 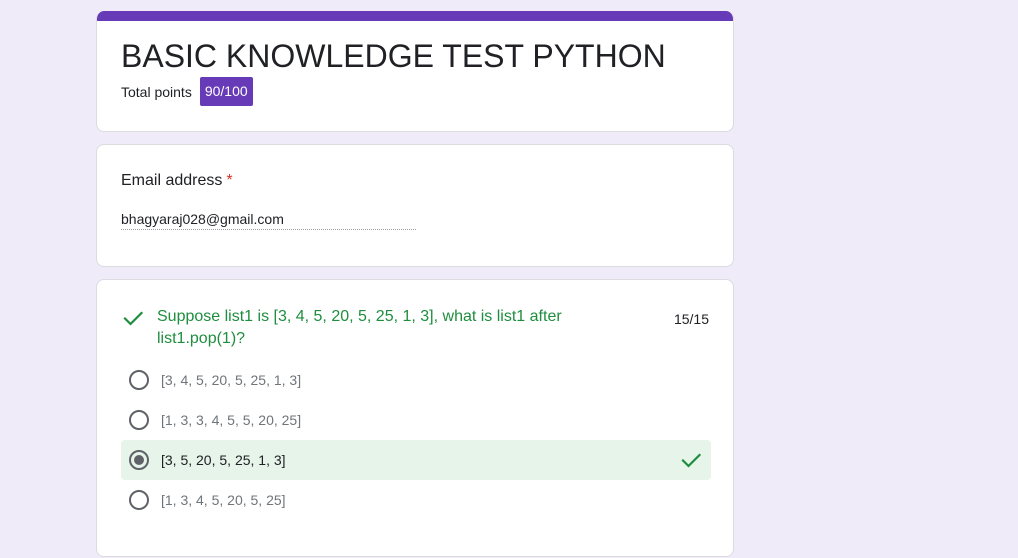 What do you see at coordinates (229, 180) in the screenshot?
I see `required-asterisk: *` at bounding box center [229, 180].